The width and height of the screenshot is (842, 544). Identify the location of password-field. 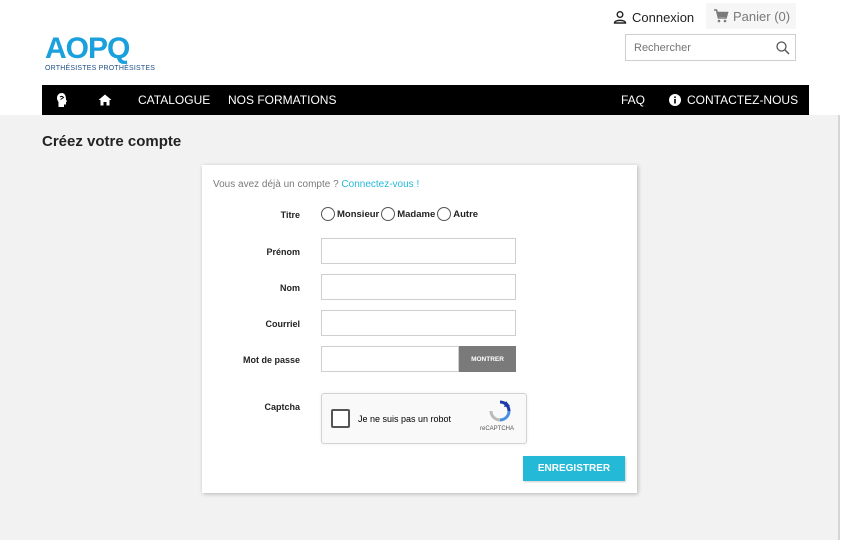
(390, 359).